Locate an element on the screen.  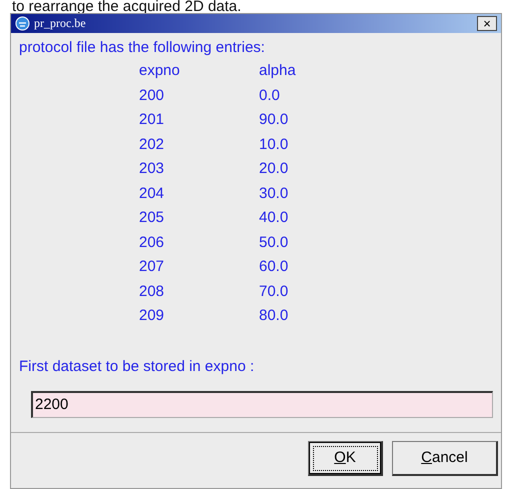
app-icon is located at coordinates (22, 23).